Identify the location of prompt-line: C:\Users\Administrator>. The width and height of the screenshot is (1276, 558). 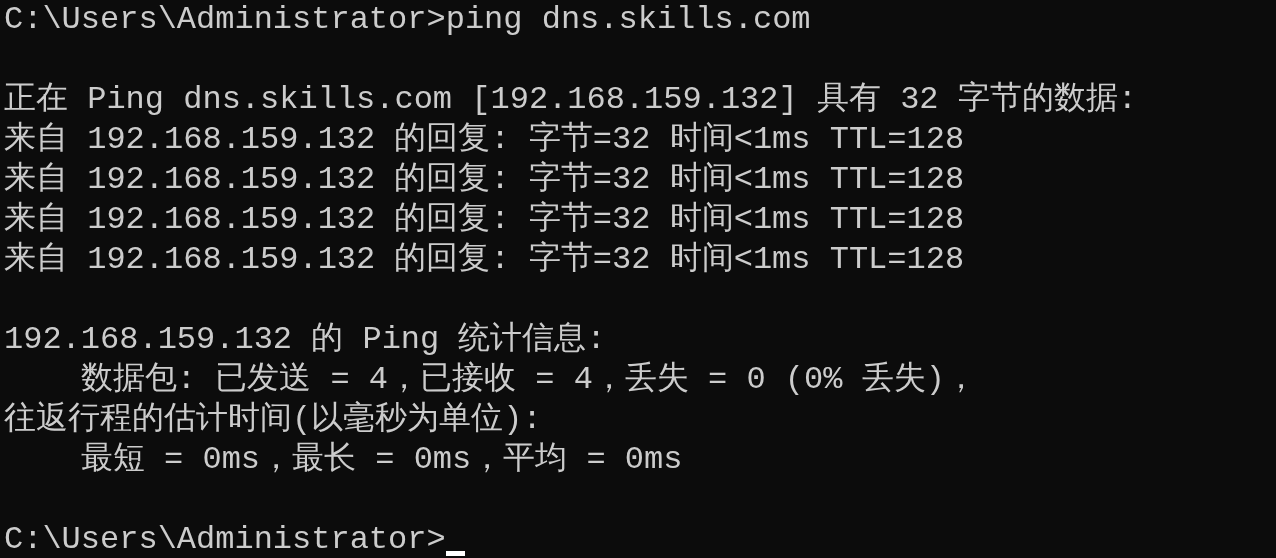
(225, 539).